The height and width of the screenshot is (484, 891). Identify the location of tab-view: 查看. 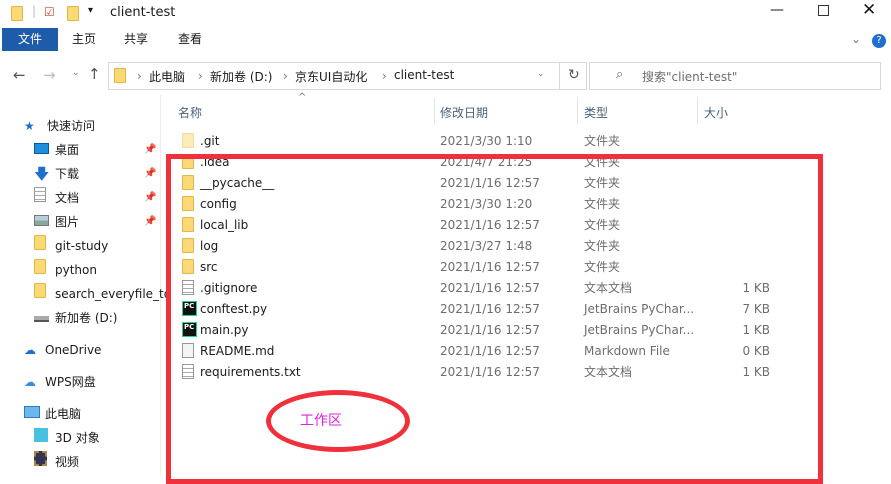
(190, 39).